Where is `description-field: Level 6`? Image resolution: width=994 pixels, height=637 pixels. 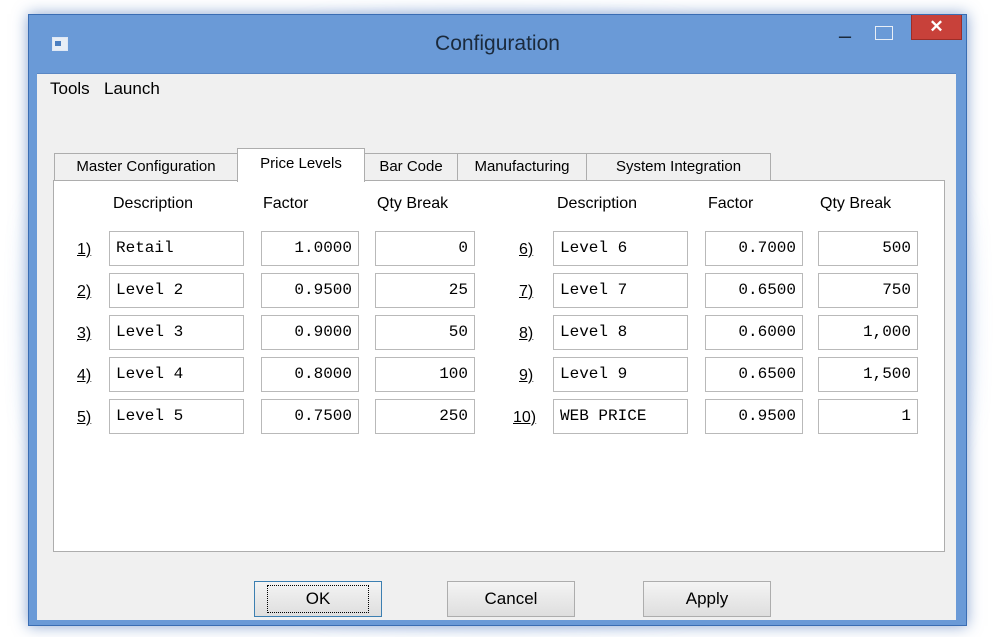 description-field: Level 6 is located at coordinates (620, 248).